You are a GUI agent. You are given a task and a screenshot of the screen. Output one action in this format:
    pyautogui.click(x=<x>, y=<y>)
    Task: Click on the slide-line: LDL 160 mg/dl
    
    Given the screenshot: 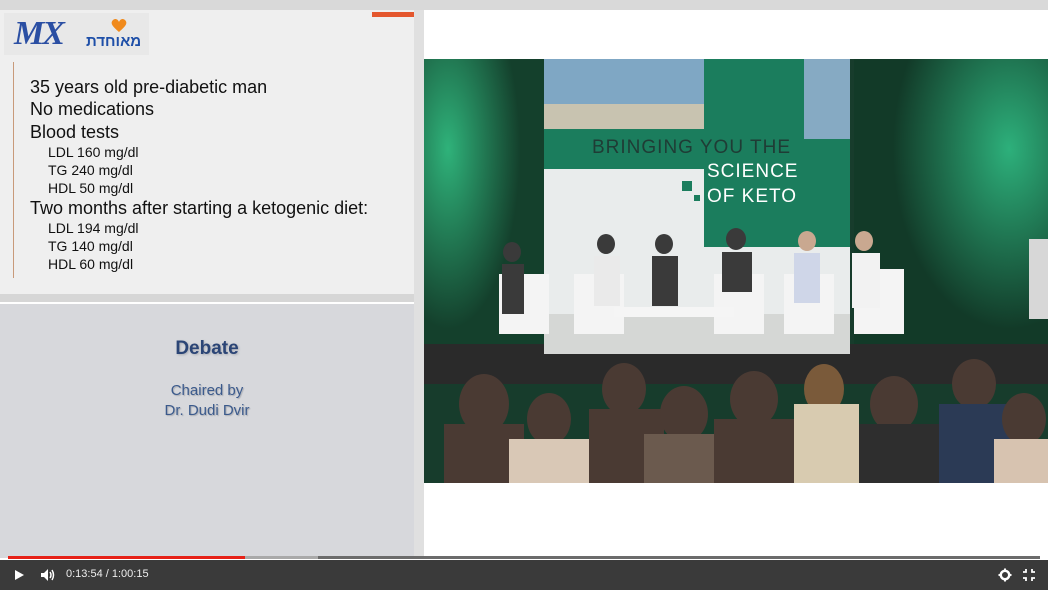 What is the action you would take?
    pyautogui.click(x=93, y=152)
    